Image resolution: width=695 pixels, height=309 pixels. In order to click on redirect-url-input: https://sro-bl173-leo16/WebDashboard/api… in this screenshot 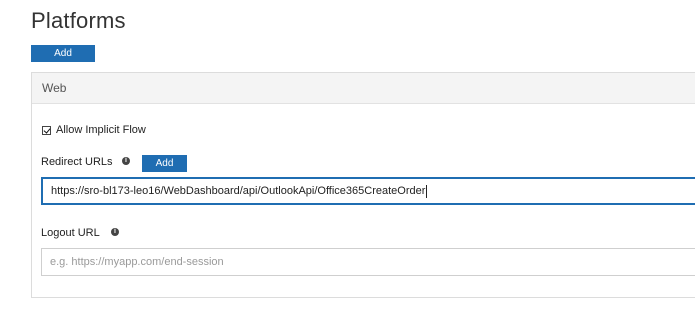, I will do `click(368, 191)`.